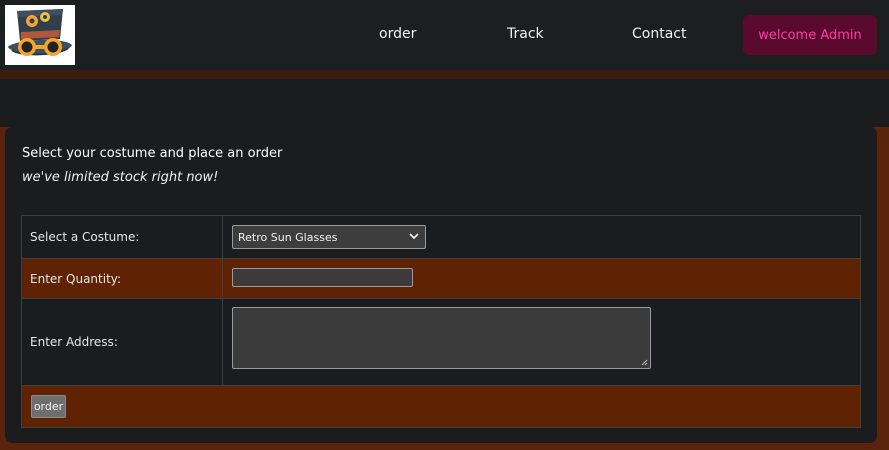  I want to click on nav-order-link: order, so click(397, 34).